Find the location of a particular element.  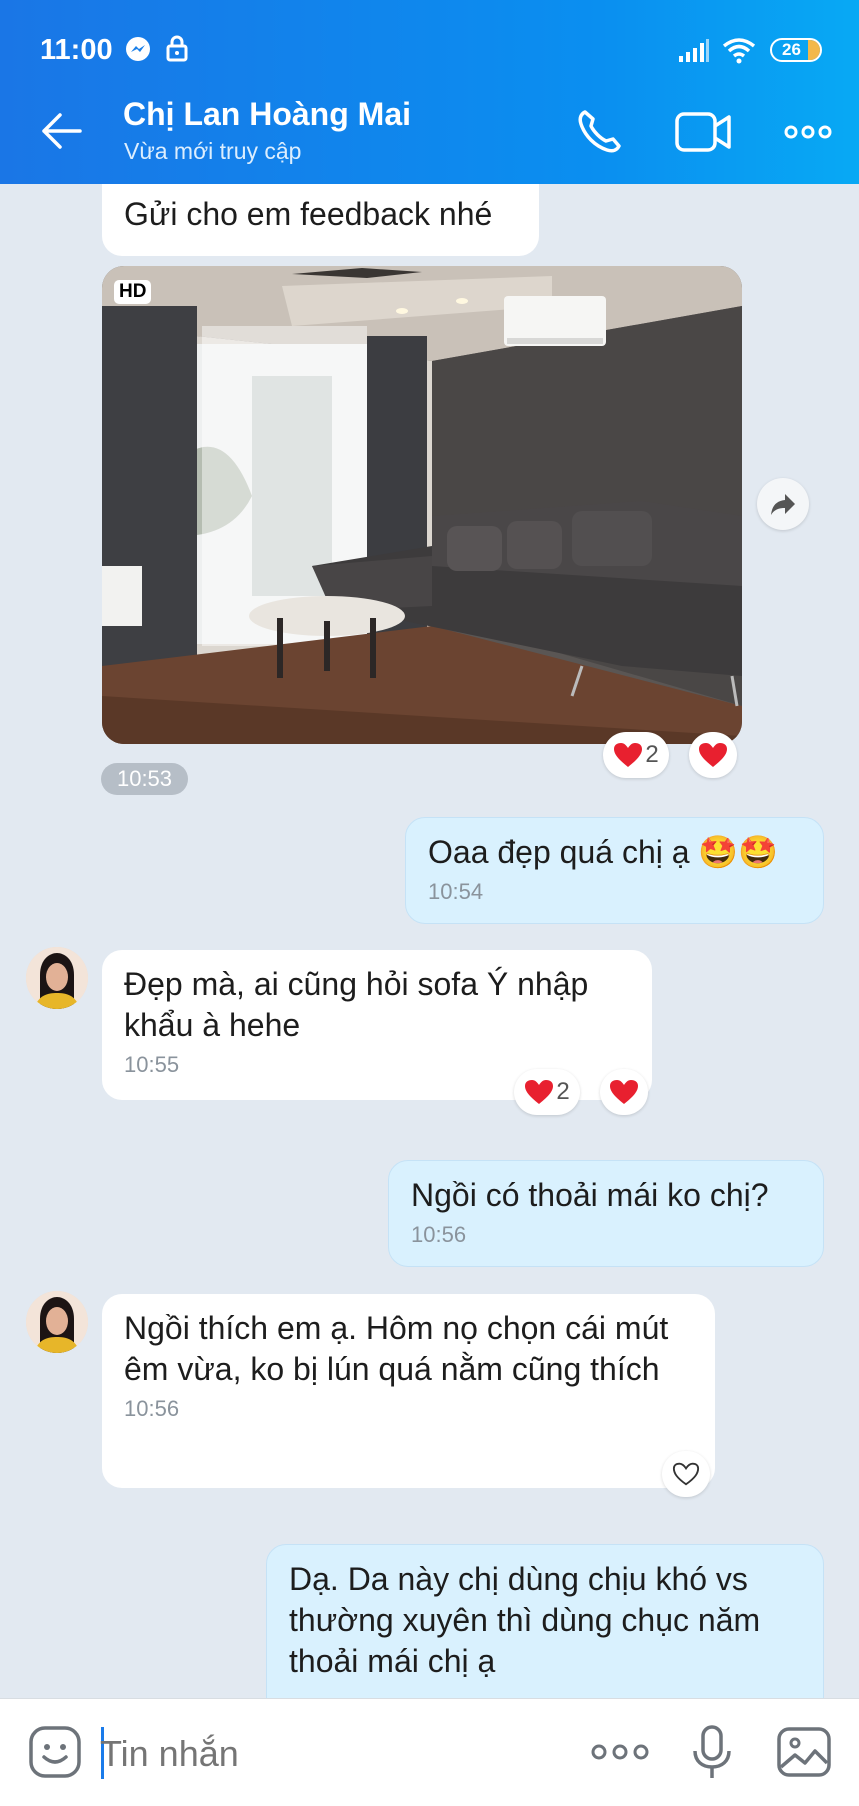

photo-time: 10:53 is located at coordinates (144, 779).